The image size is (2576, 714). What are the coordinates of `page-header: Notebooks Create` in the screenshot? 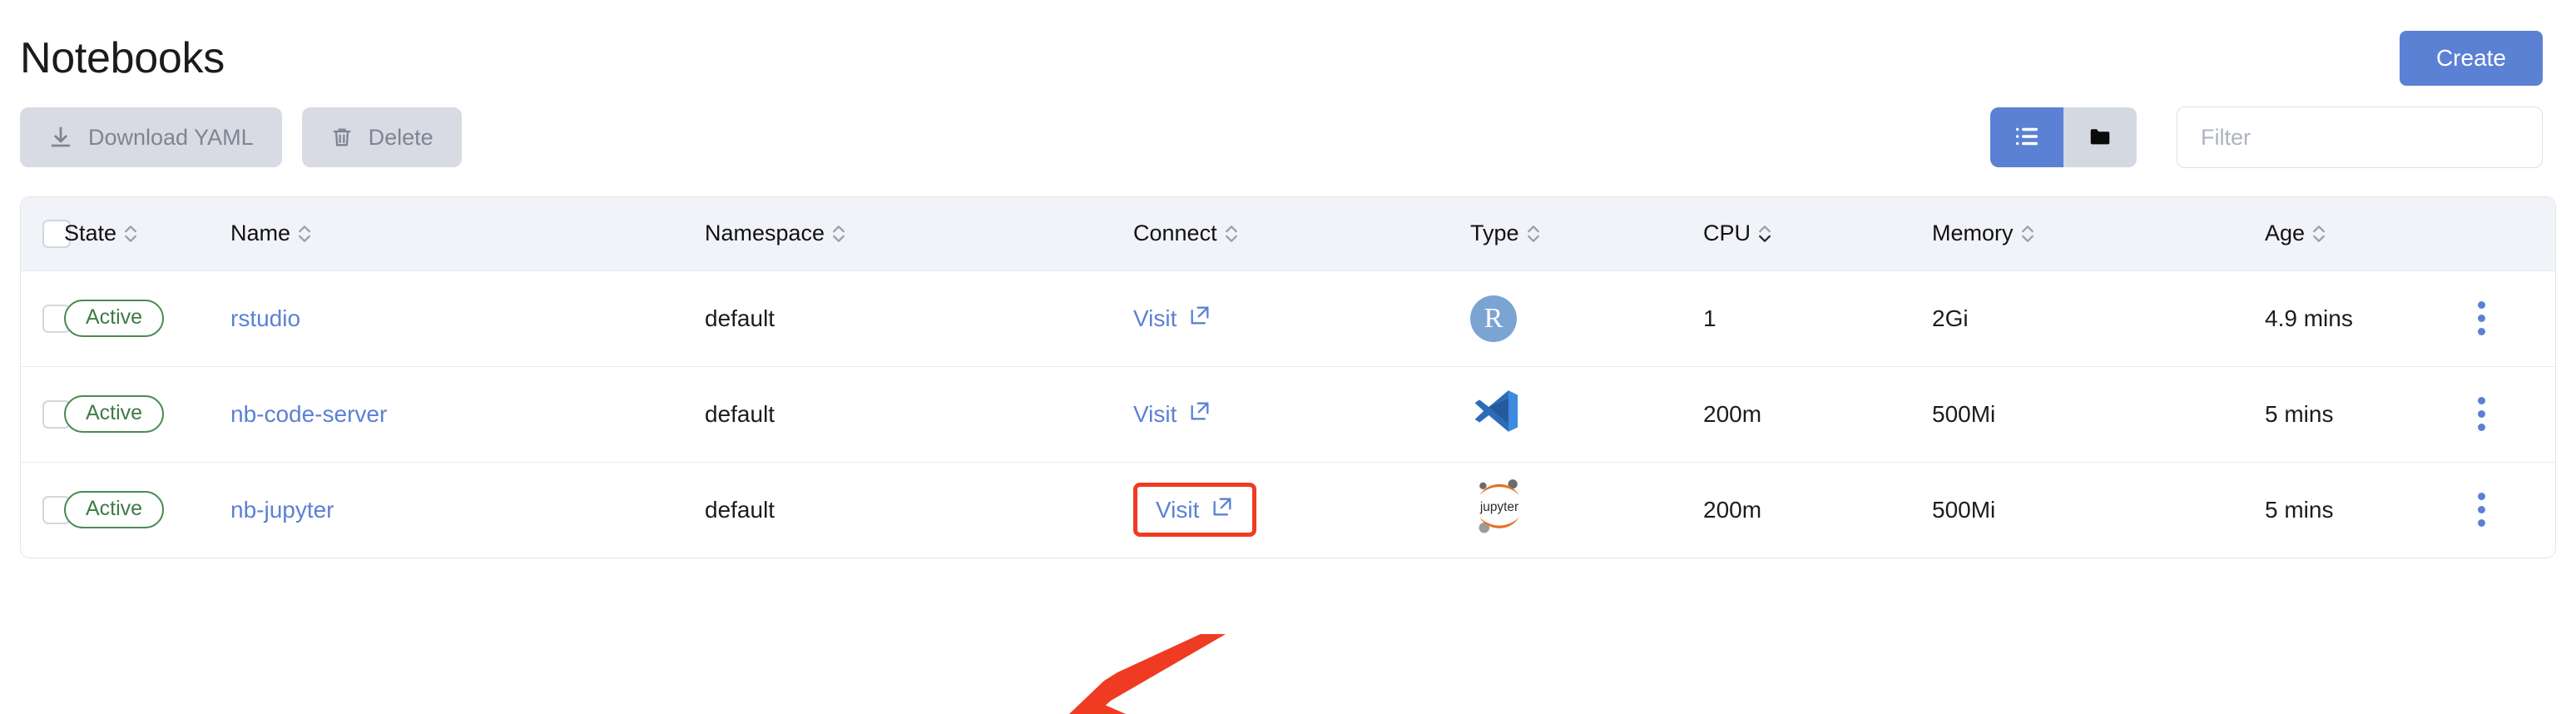 It's located at (1288, 46).